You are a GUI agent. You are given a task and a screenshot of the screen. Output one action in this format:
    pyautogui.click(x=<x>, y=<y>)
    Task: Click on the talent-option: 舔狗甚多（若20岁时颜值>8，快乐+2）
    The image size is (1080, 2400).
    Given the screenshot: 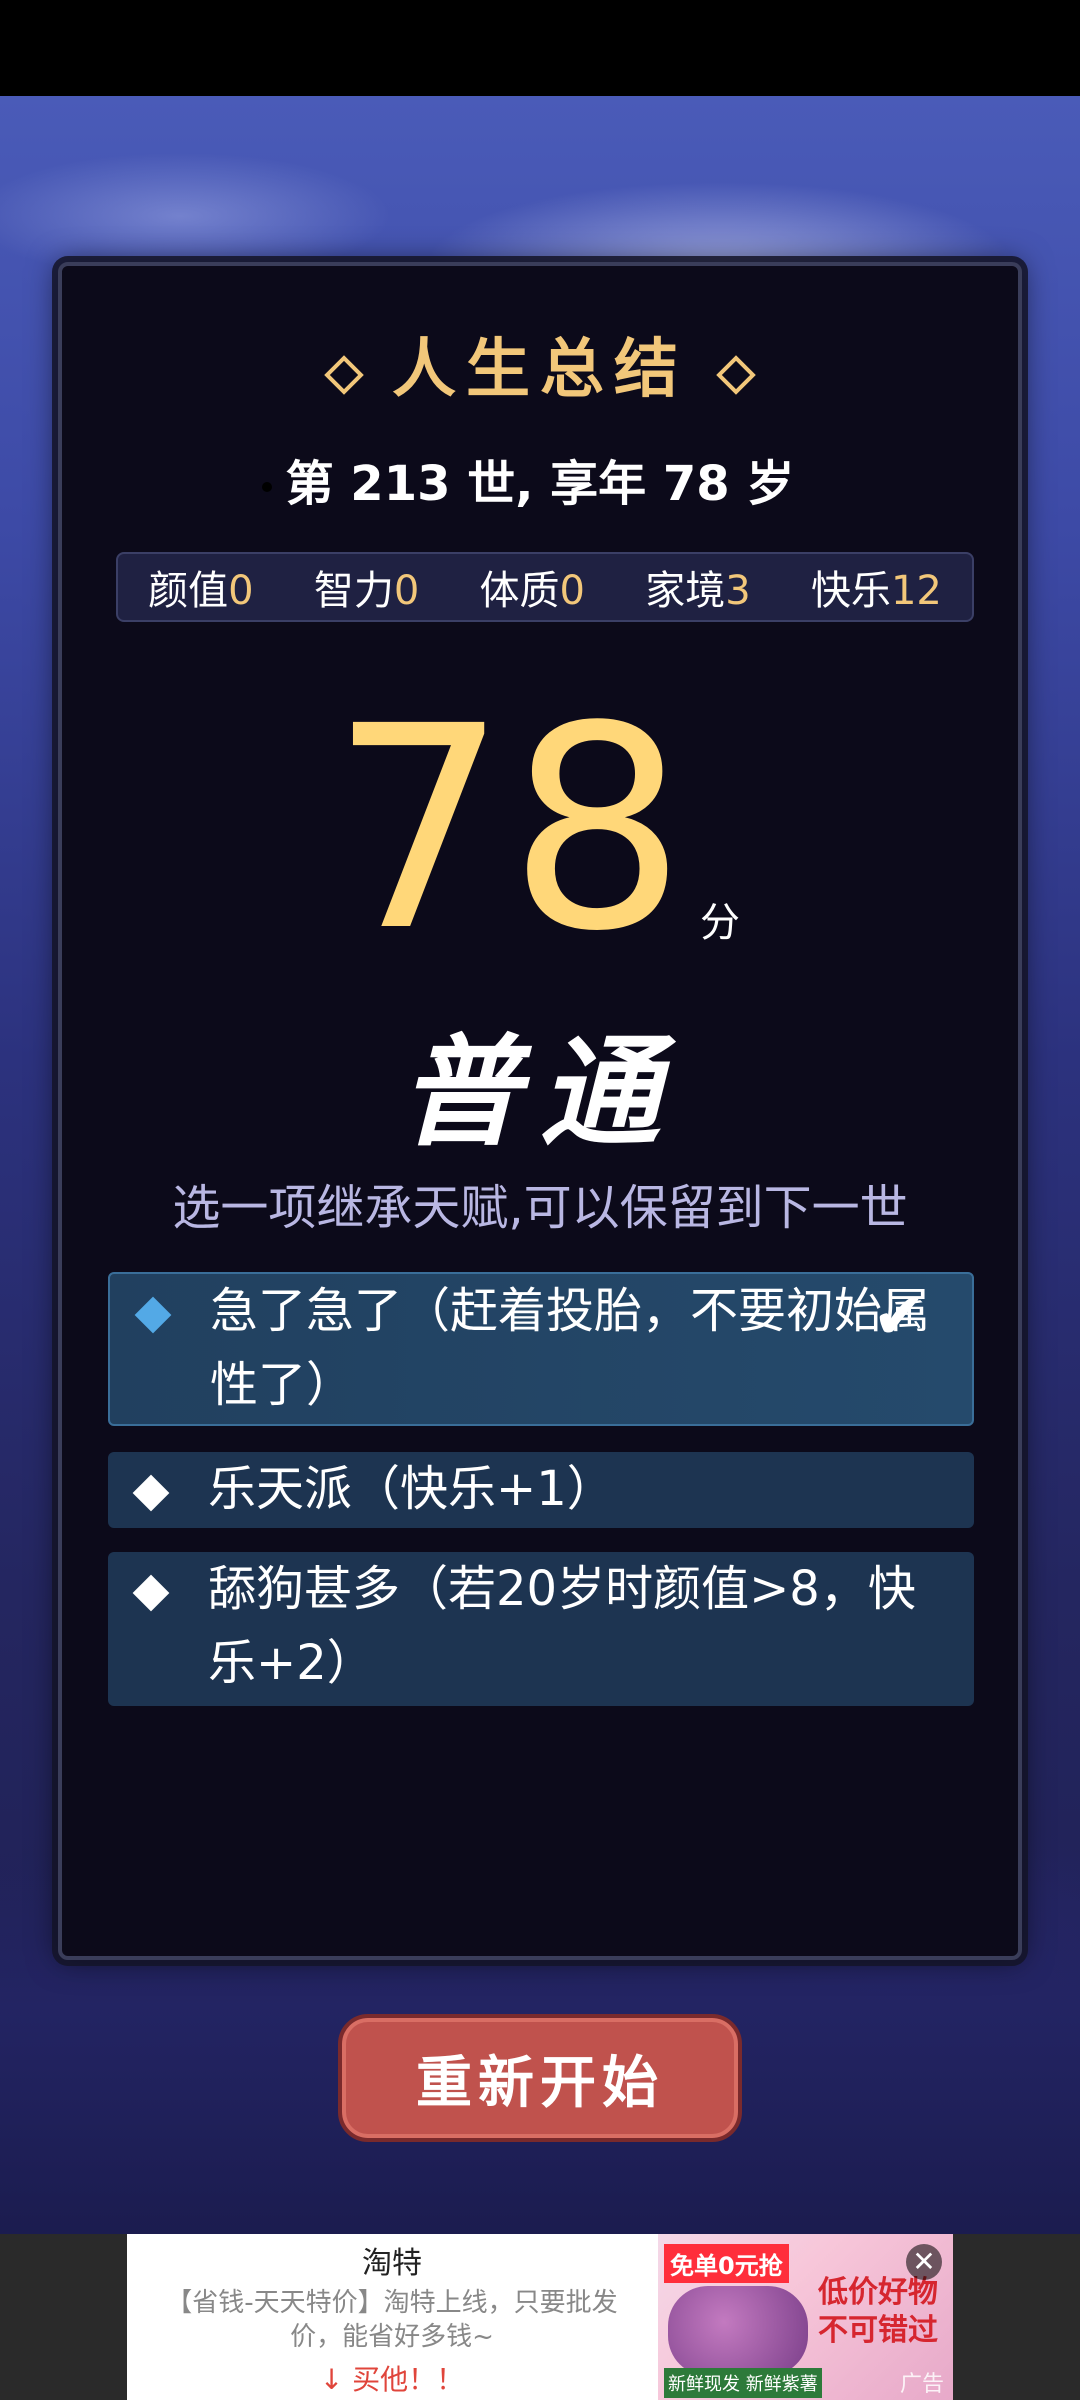 What is the action you would take?
    pyautogui.click(x=541, y=1629)
    